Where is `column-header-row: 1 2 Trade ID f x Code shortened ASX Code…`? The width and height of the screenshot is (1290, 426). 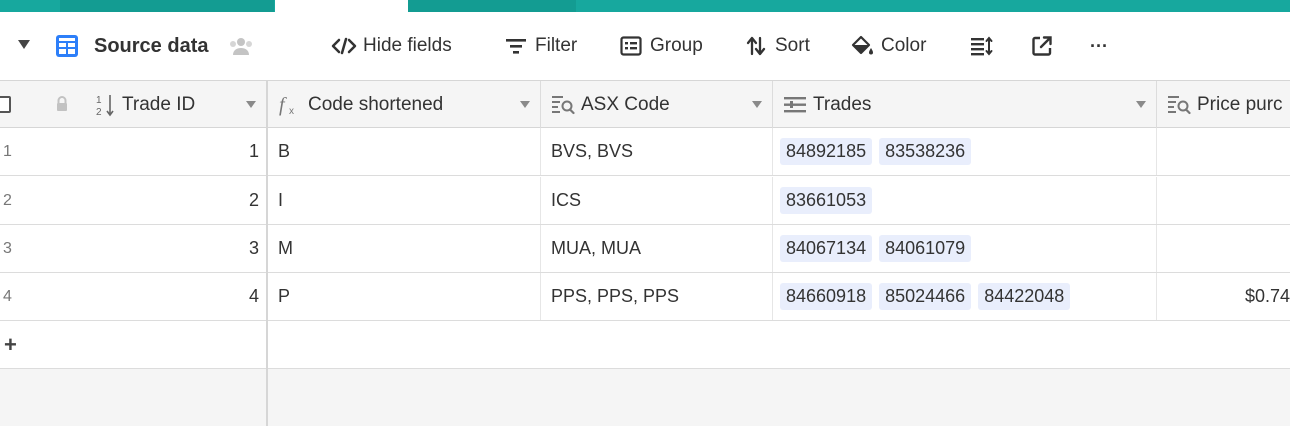
column-header-row: 1 2 Trade ID f x Code shortened ASX Code… is located at coordinates (645, 104).